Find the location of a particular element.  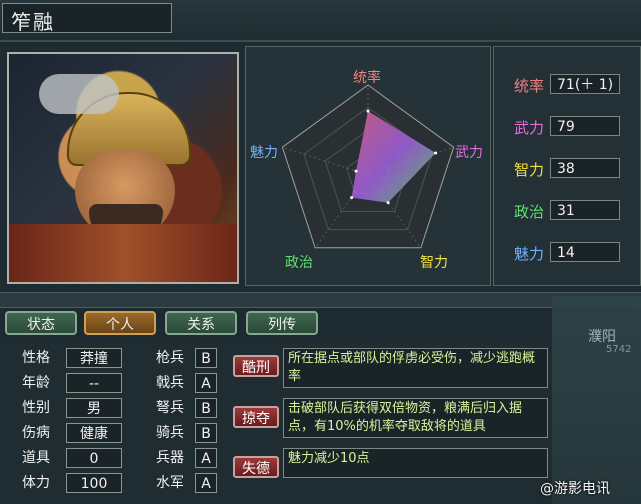

map-city-label: 濮阳 is located at coordinates (602, 337).